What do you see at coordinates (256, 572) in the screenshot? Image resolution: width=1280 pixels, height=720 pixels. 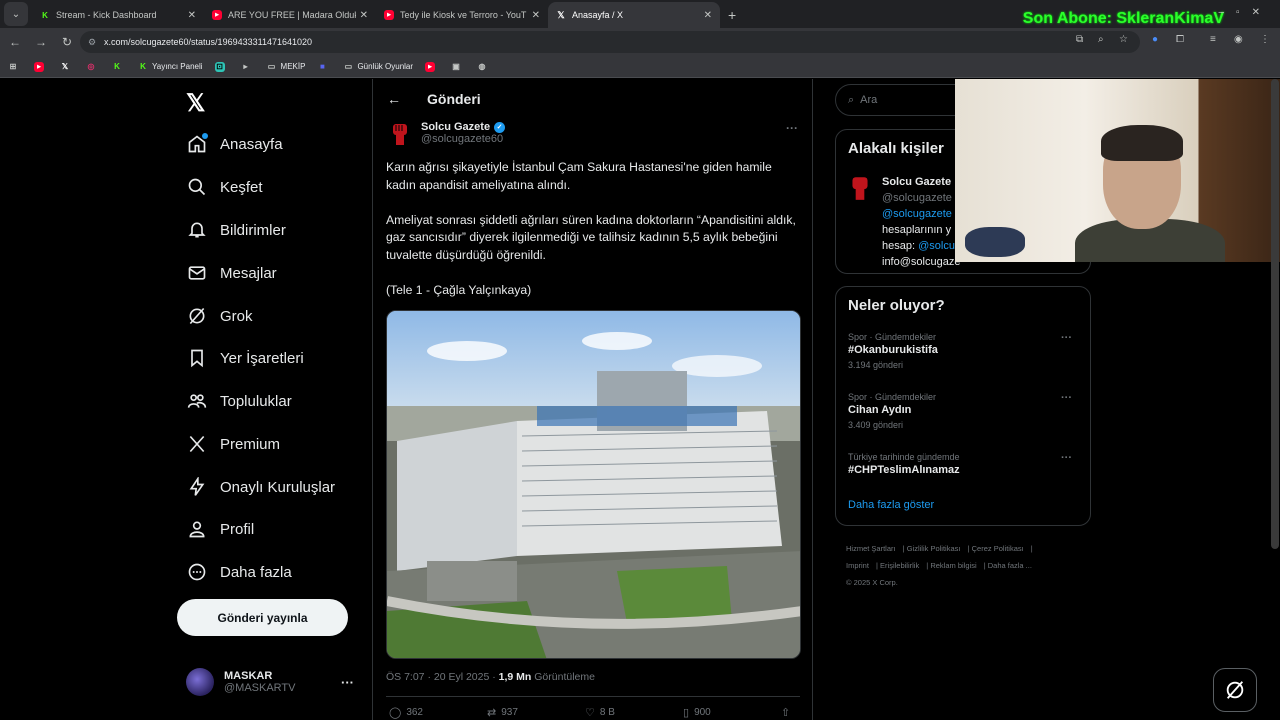 I see `nav-label: Daha fazla` at bounding box center [256, 572].